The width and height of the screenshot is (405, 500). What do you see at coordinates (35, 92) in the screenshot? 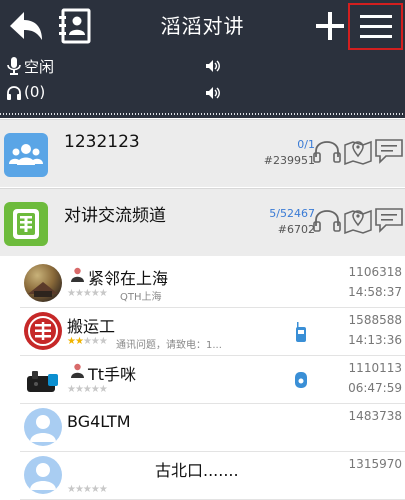
I see `listener-count: (0)` at bounding box center [35, 92].